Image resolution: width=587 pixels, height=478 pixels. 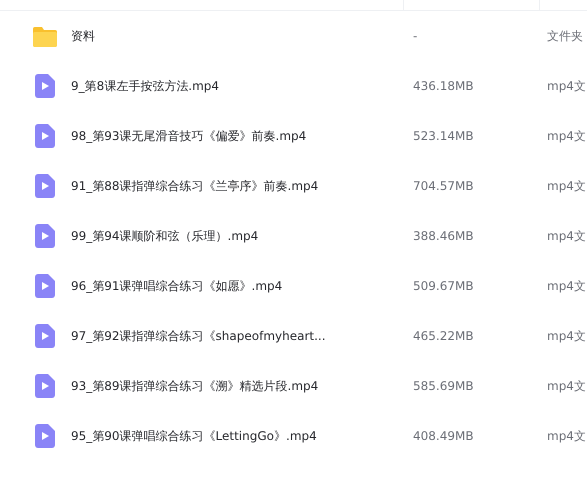 I want to click on file-size: -, so click(x=415, y=36).